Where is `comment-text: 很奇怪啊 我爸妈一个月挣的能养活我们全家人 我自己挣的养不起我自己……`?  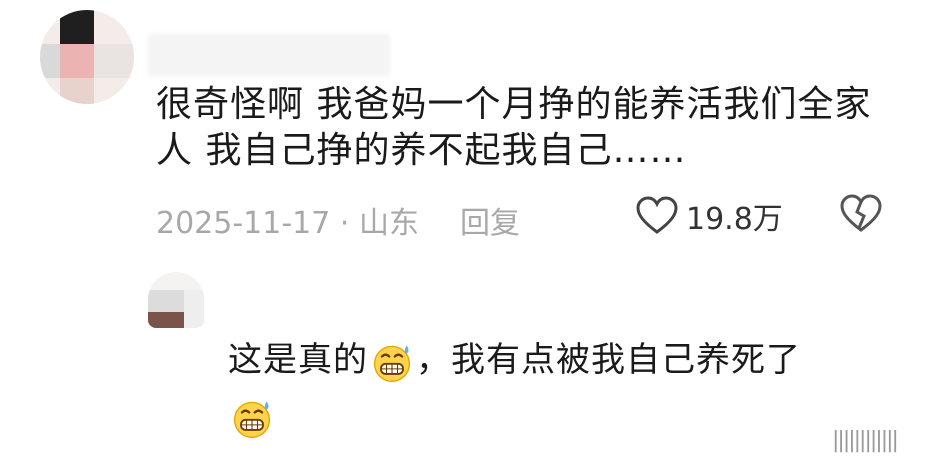 comment-text: 很奇怪啊 我爸妈一个月挣的能养活我们全家人 我自己挣的养不起我自己…… is located at coordinates (514, 127).